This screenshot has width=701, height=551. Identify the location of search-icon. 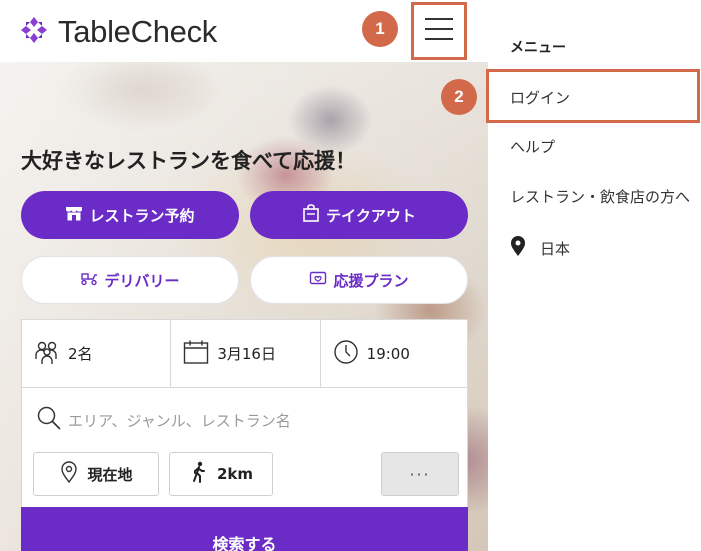
(52, 420).